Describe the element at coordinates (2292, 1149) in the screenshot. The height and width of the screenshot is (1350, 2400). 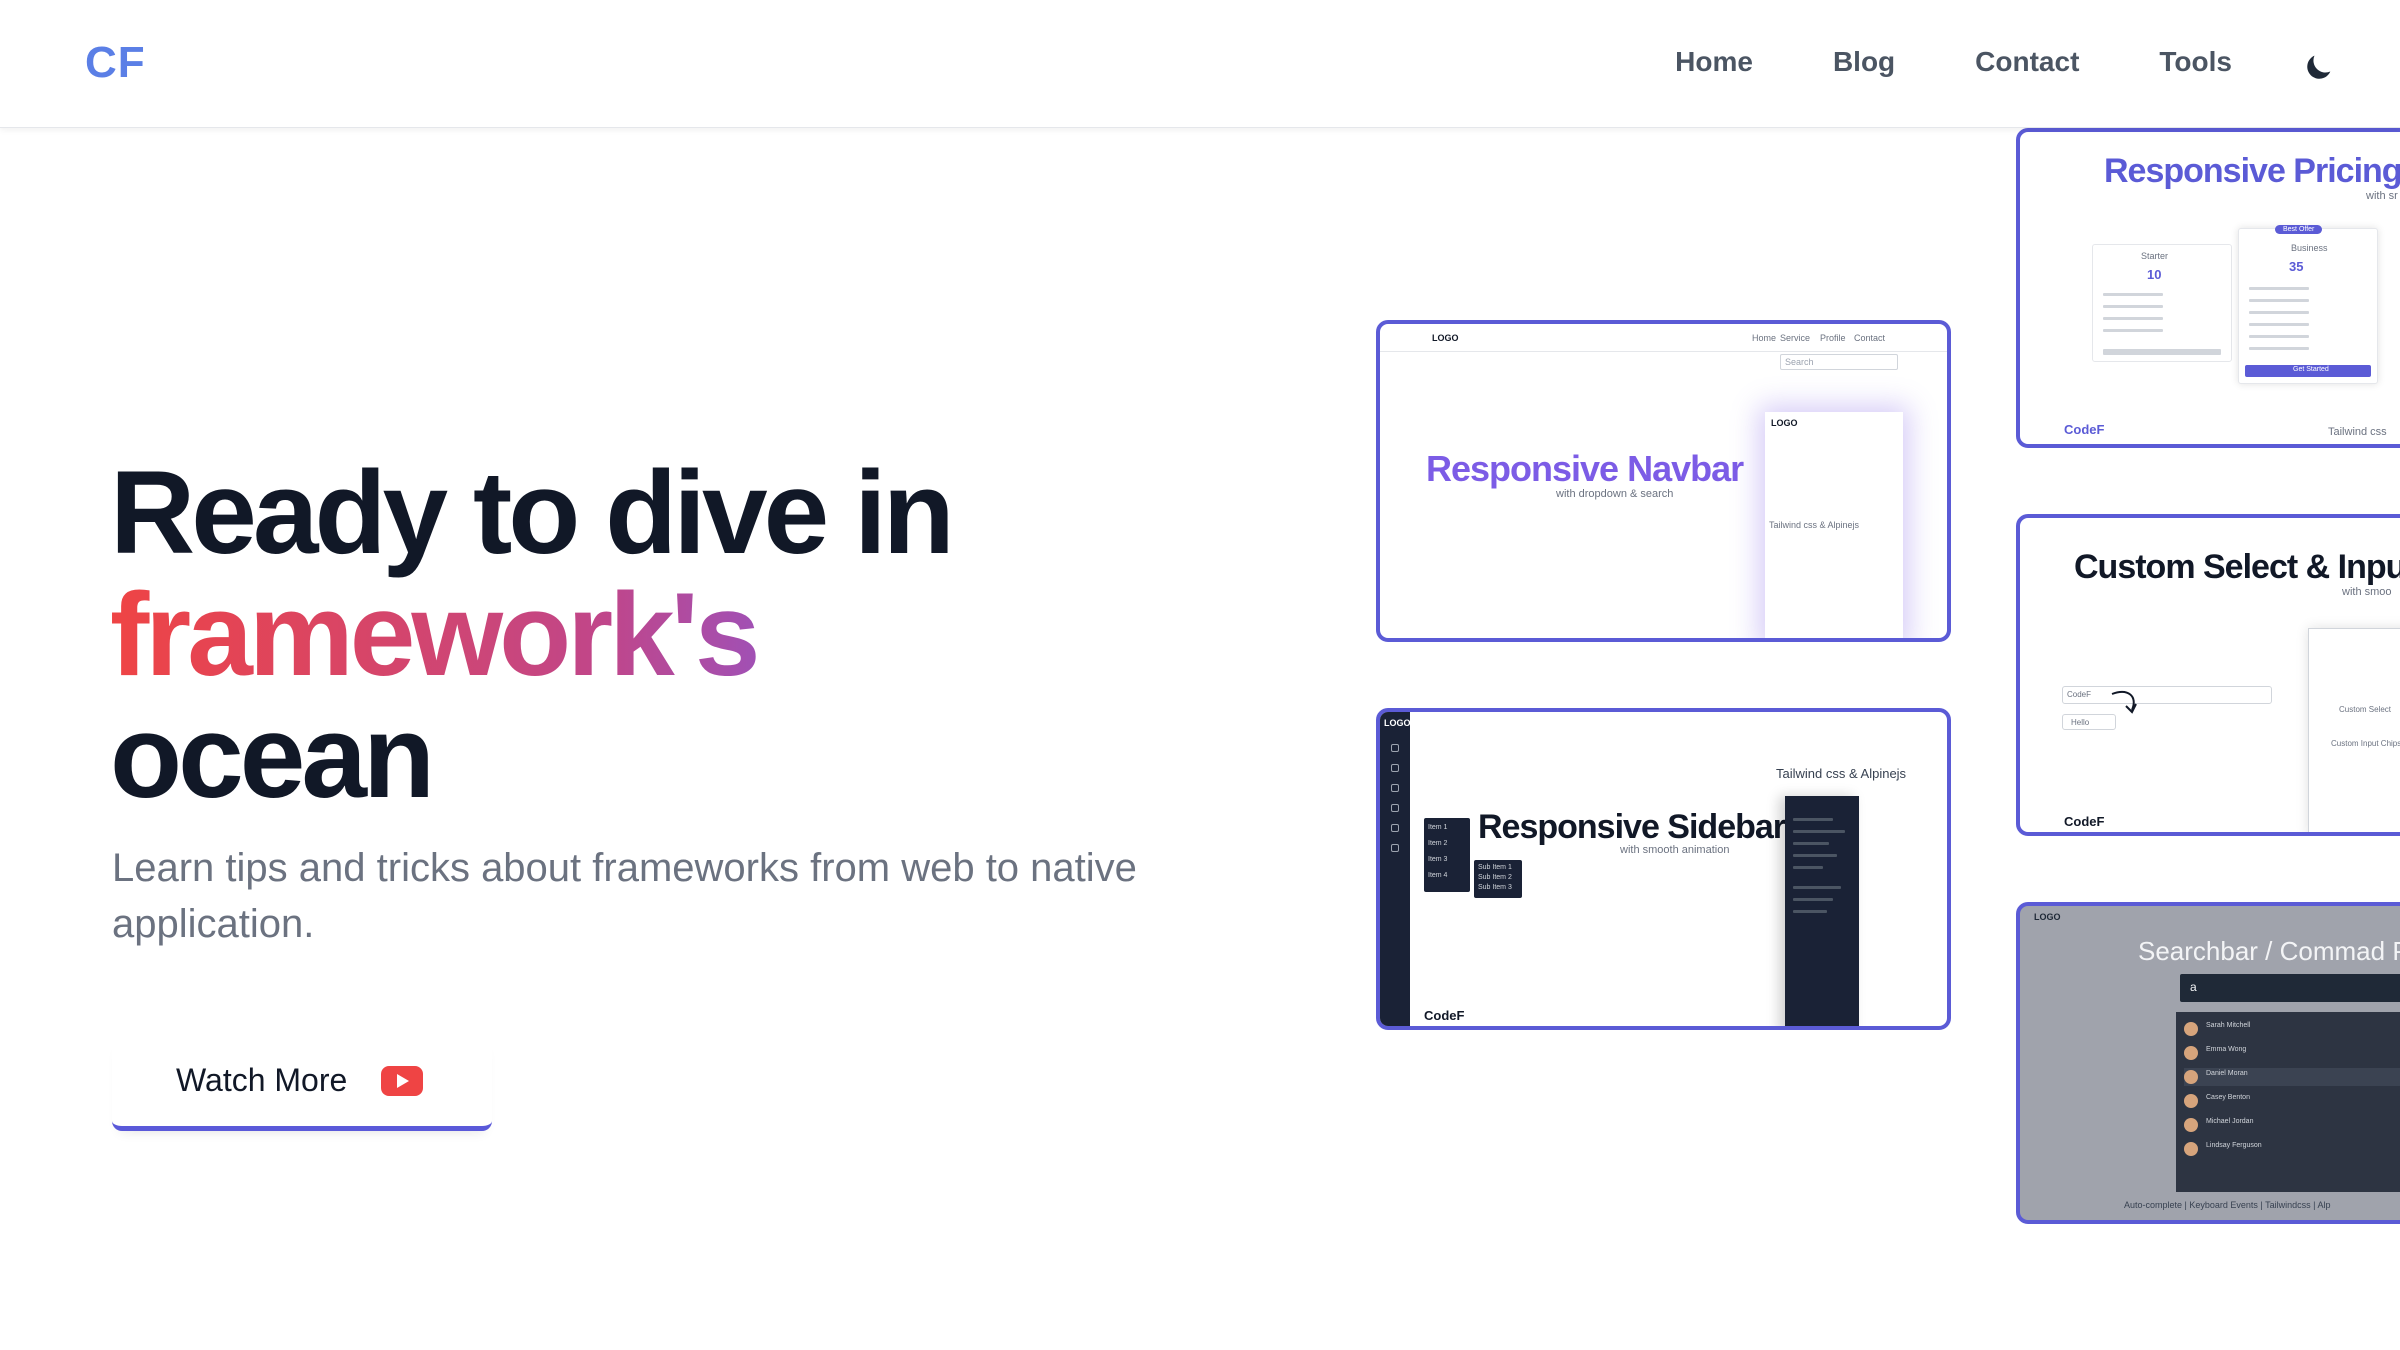
I see `result-row: Lindsay Ferguson` at that location.